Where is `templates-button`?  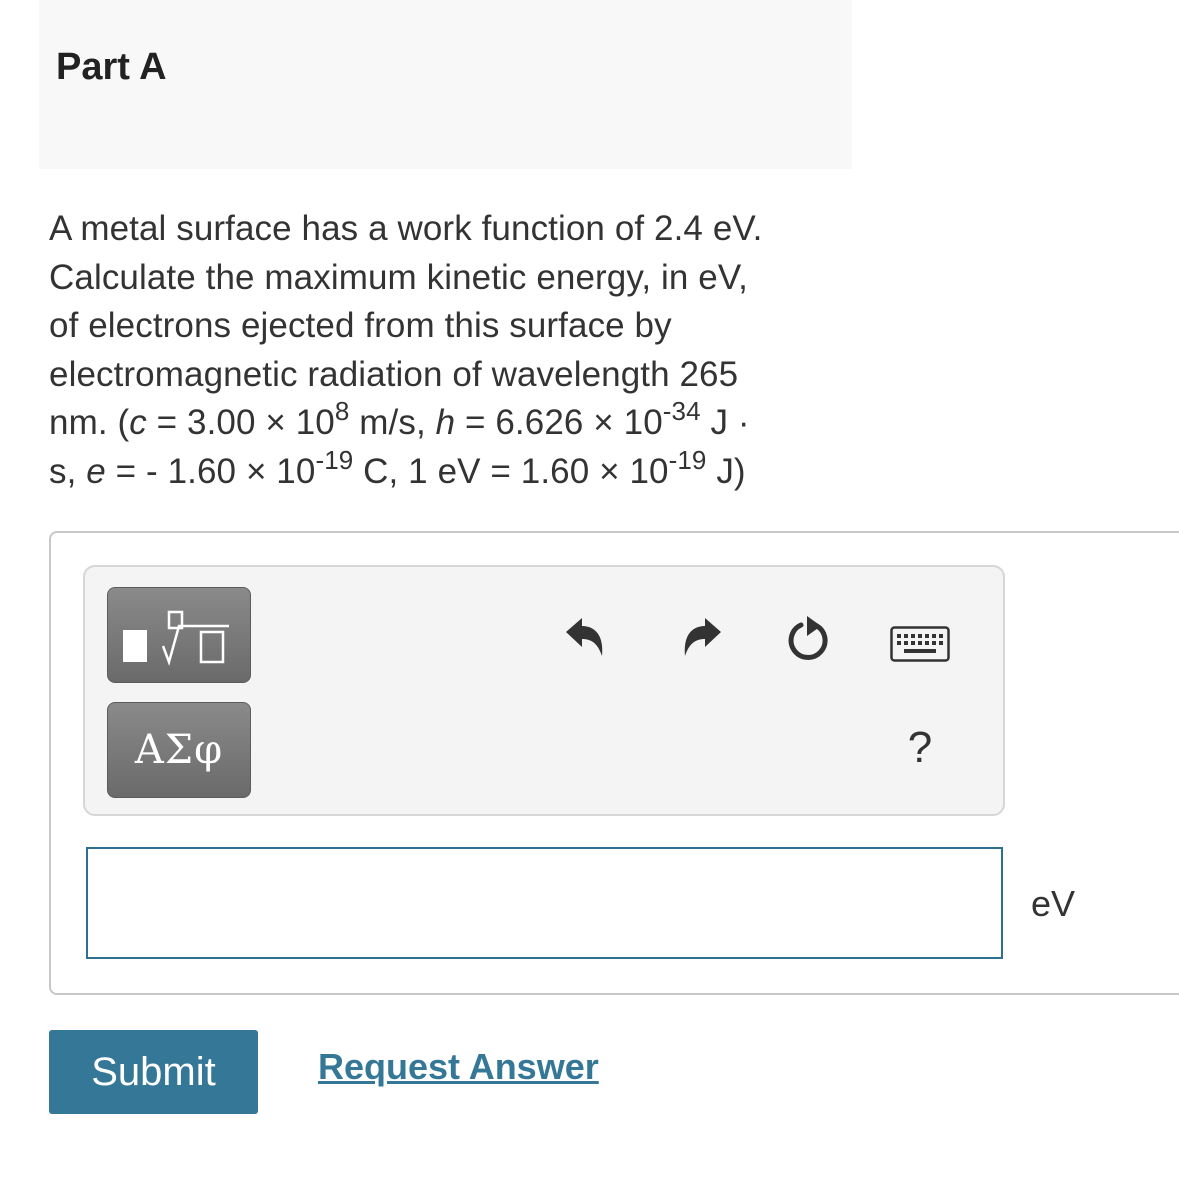 templates-button is located at coordinates (179, 635).